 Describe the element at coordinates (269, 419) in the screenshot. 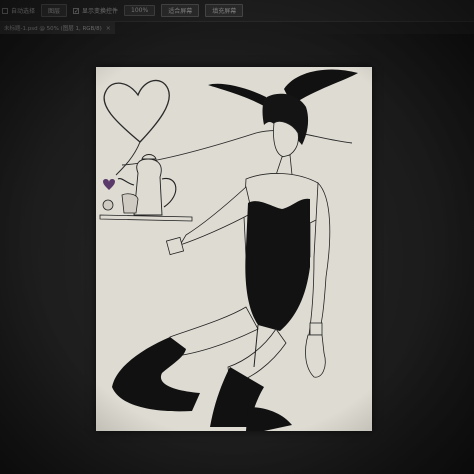

I see `shoe-heel` at that location.